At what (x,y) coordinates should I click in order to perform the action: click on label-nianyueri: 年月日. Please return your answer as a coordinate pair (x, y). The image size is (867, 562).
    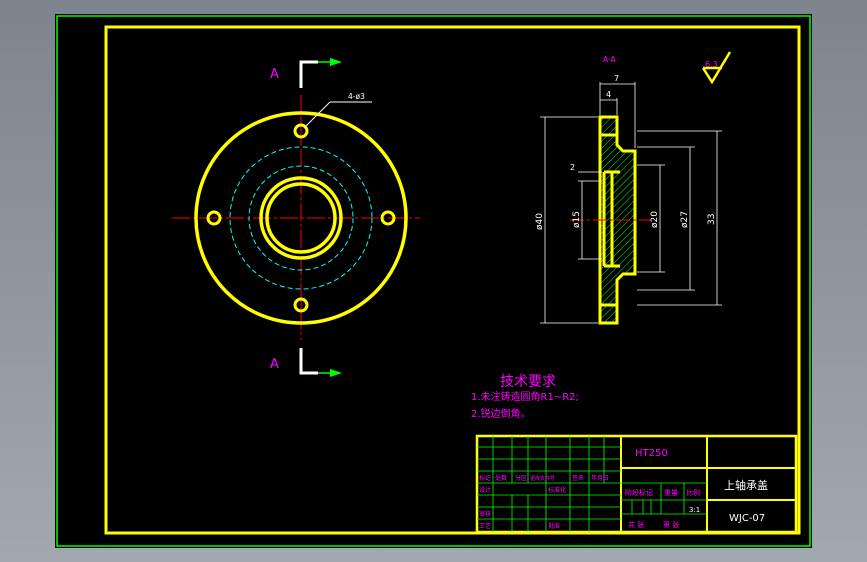
    Looking at the image, I should click on (600, 478).